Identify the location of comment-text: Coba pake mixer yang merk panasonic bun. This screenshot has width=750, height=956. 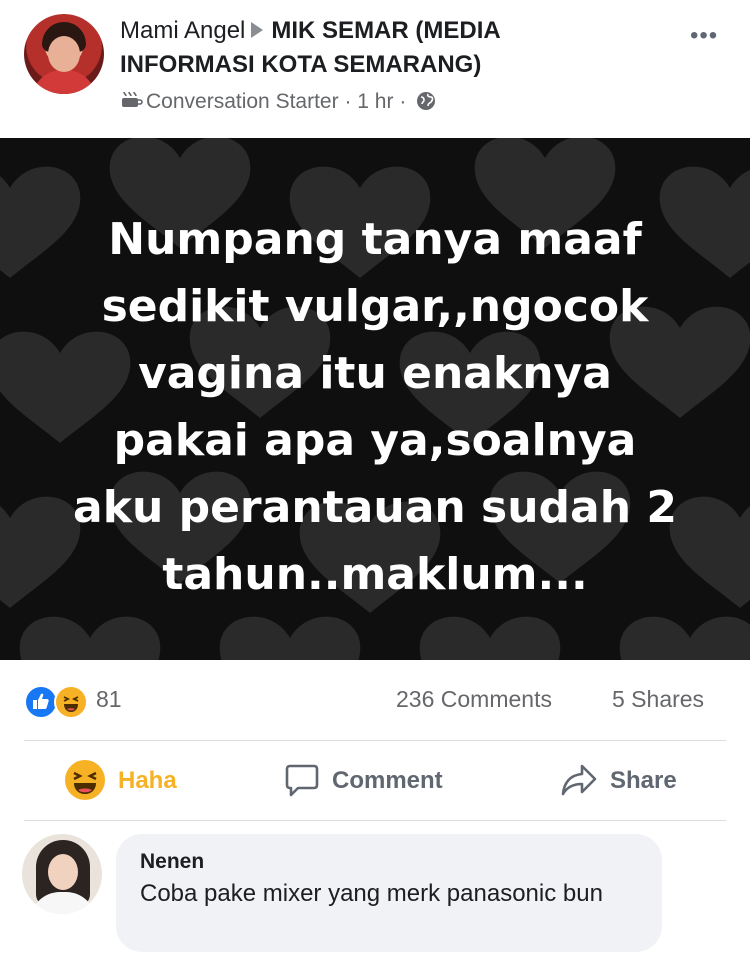
(371, 893).